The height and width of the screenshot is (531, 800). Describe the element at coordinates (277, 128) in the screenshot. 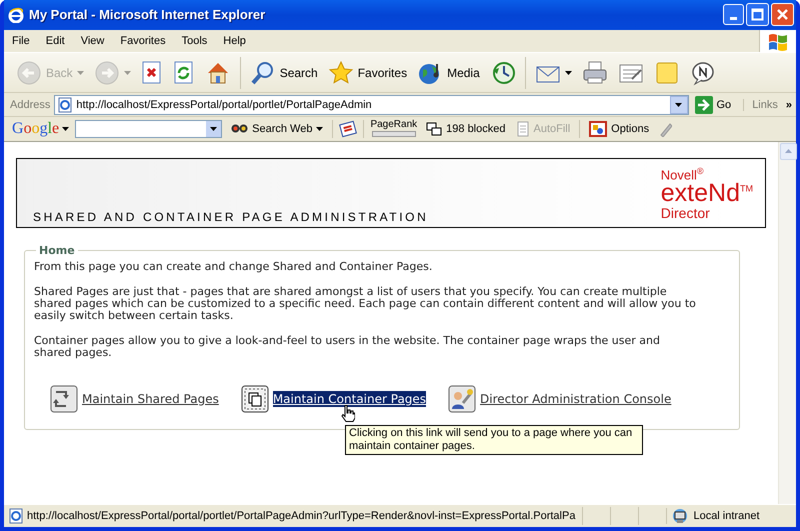

I see `search-web-button: Search Web` at that location.